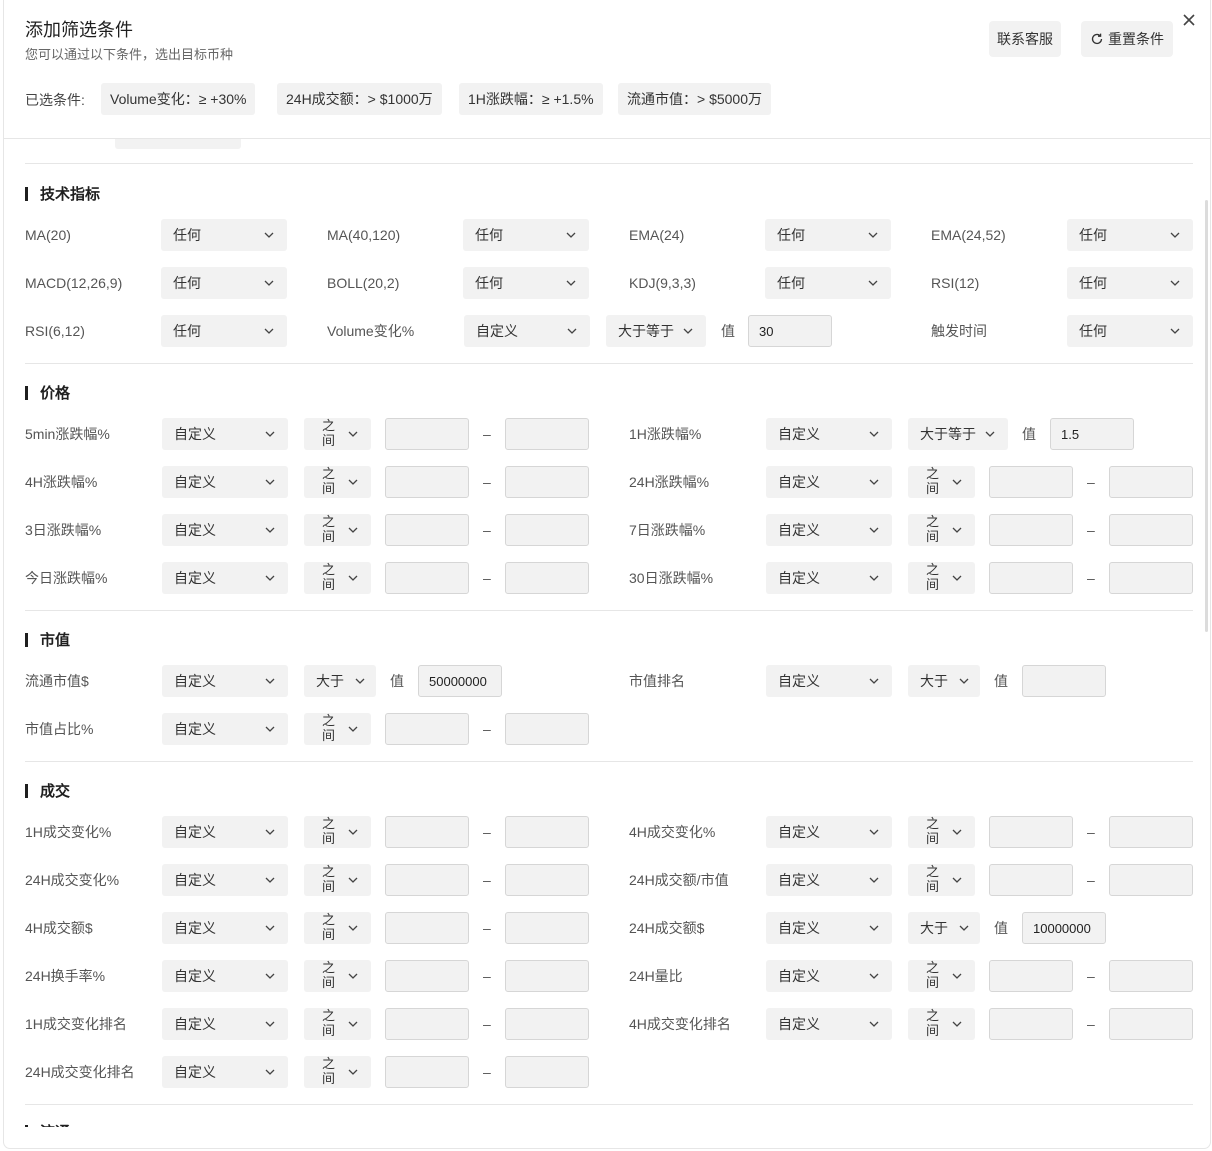  What do you see at coordinates (359, 99) in the screenshot?
I see `condition-chip: 24H成交额：> $1000万` at bounding box center [359, 99].